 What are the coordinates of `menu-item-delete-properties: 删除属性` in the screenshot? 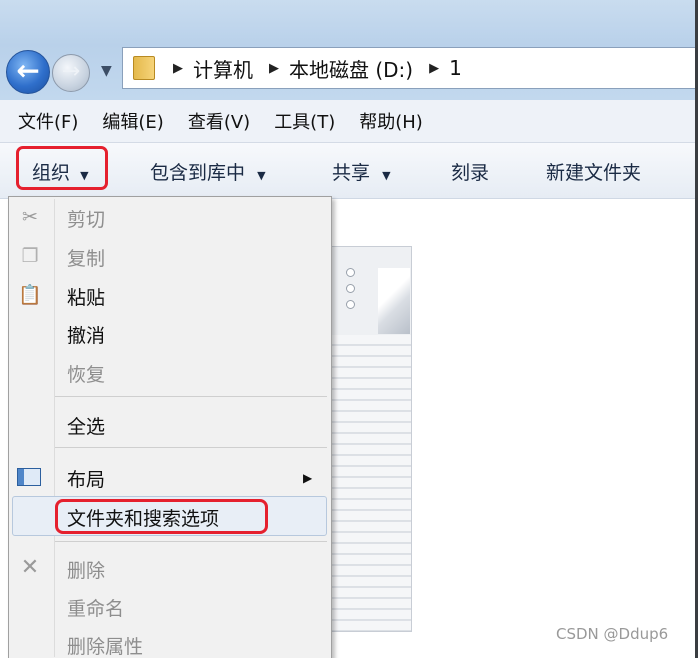 It's located at (105, 645).